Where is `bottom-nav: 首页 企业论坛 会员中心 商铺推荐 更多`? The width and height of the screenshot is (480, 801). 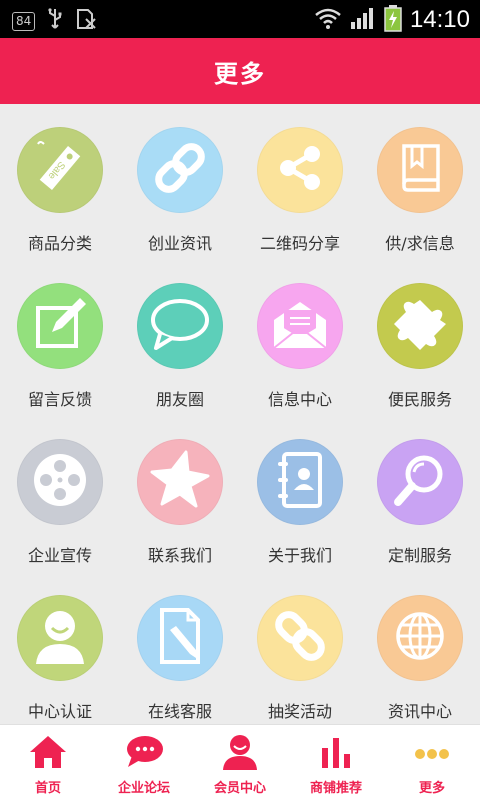
bottom-nav: 首页 企业论坛 会员中心 商铺推荐 更多 is located at coordinates (240, 762).